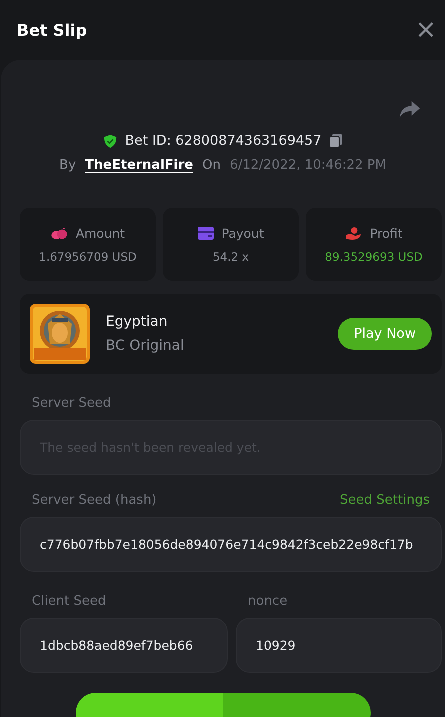 The image size is (445, 717). I want to click on copy-icon, so click(335, 141).